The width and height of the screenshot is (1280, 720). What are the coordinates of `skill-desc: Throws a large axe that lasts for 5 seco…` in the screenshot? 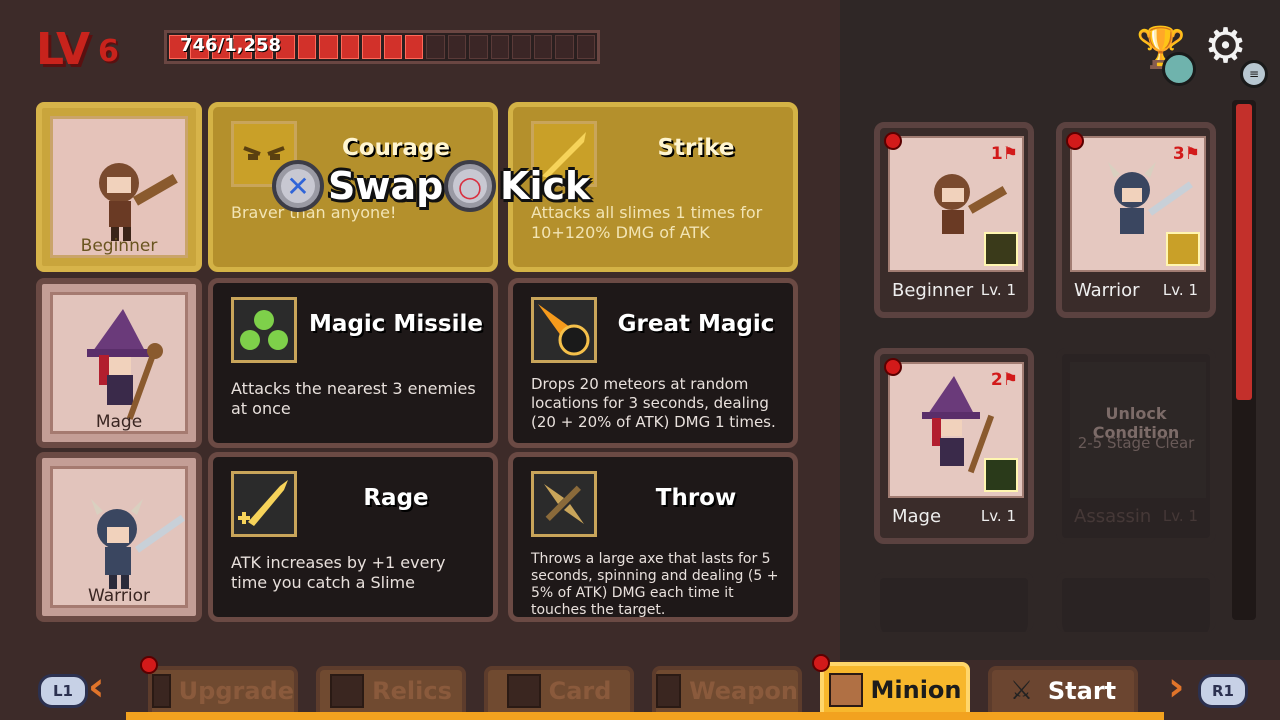 It's located at (655, 584).